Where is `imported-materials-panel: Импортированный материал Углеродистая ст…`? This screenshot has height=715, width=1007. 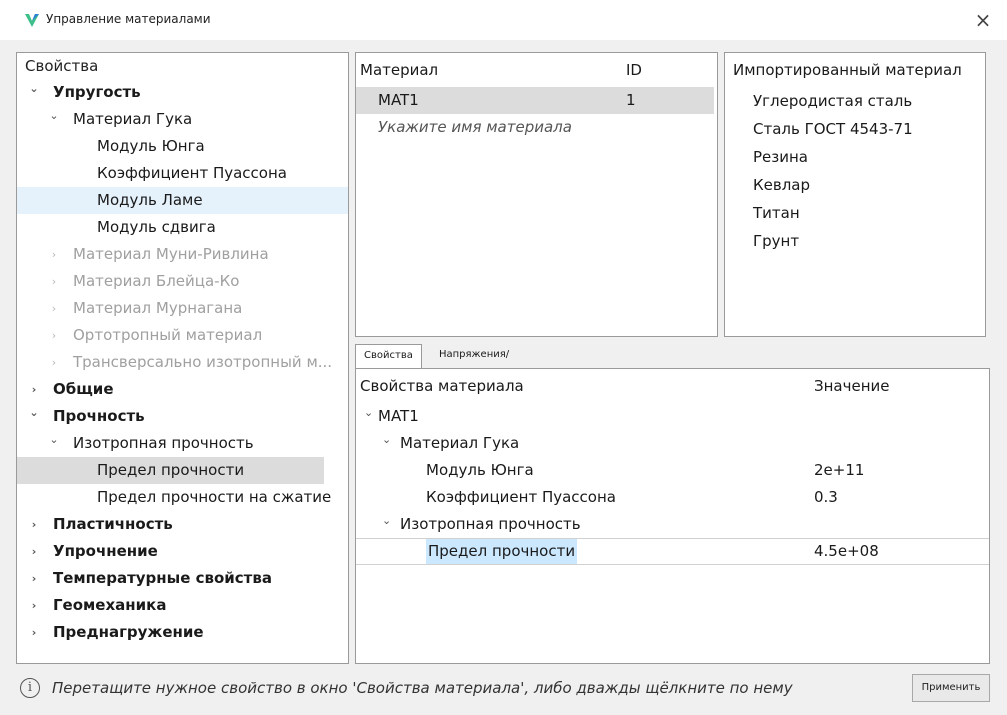 imported-materials-panel: Импортированный материал Углеродистая ст… is located at coordinates (855, 194).